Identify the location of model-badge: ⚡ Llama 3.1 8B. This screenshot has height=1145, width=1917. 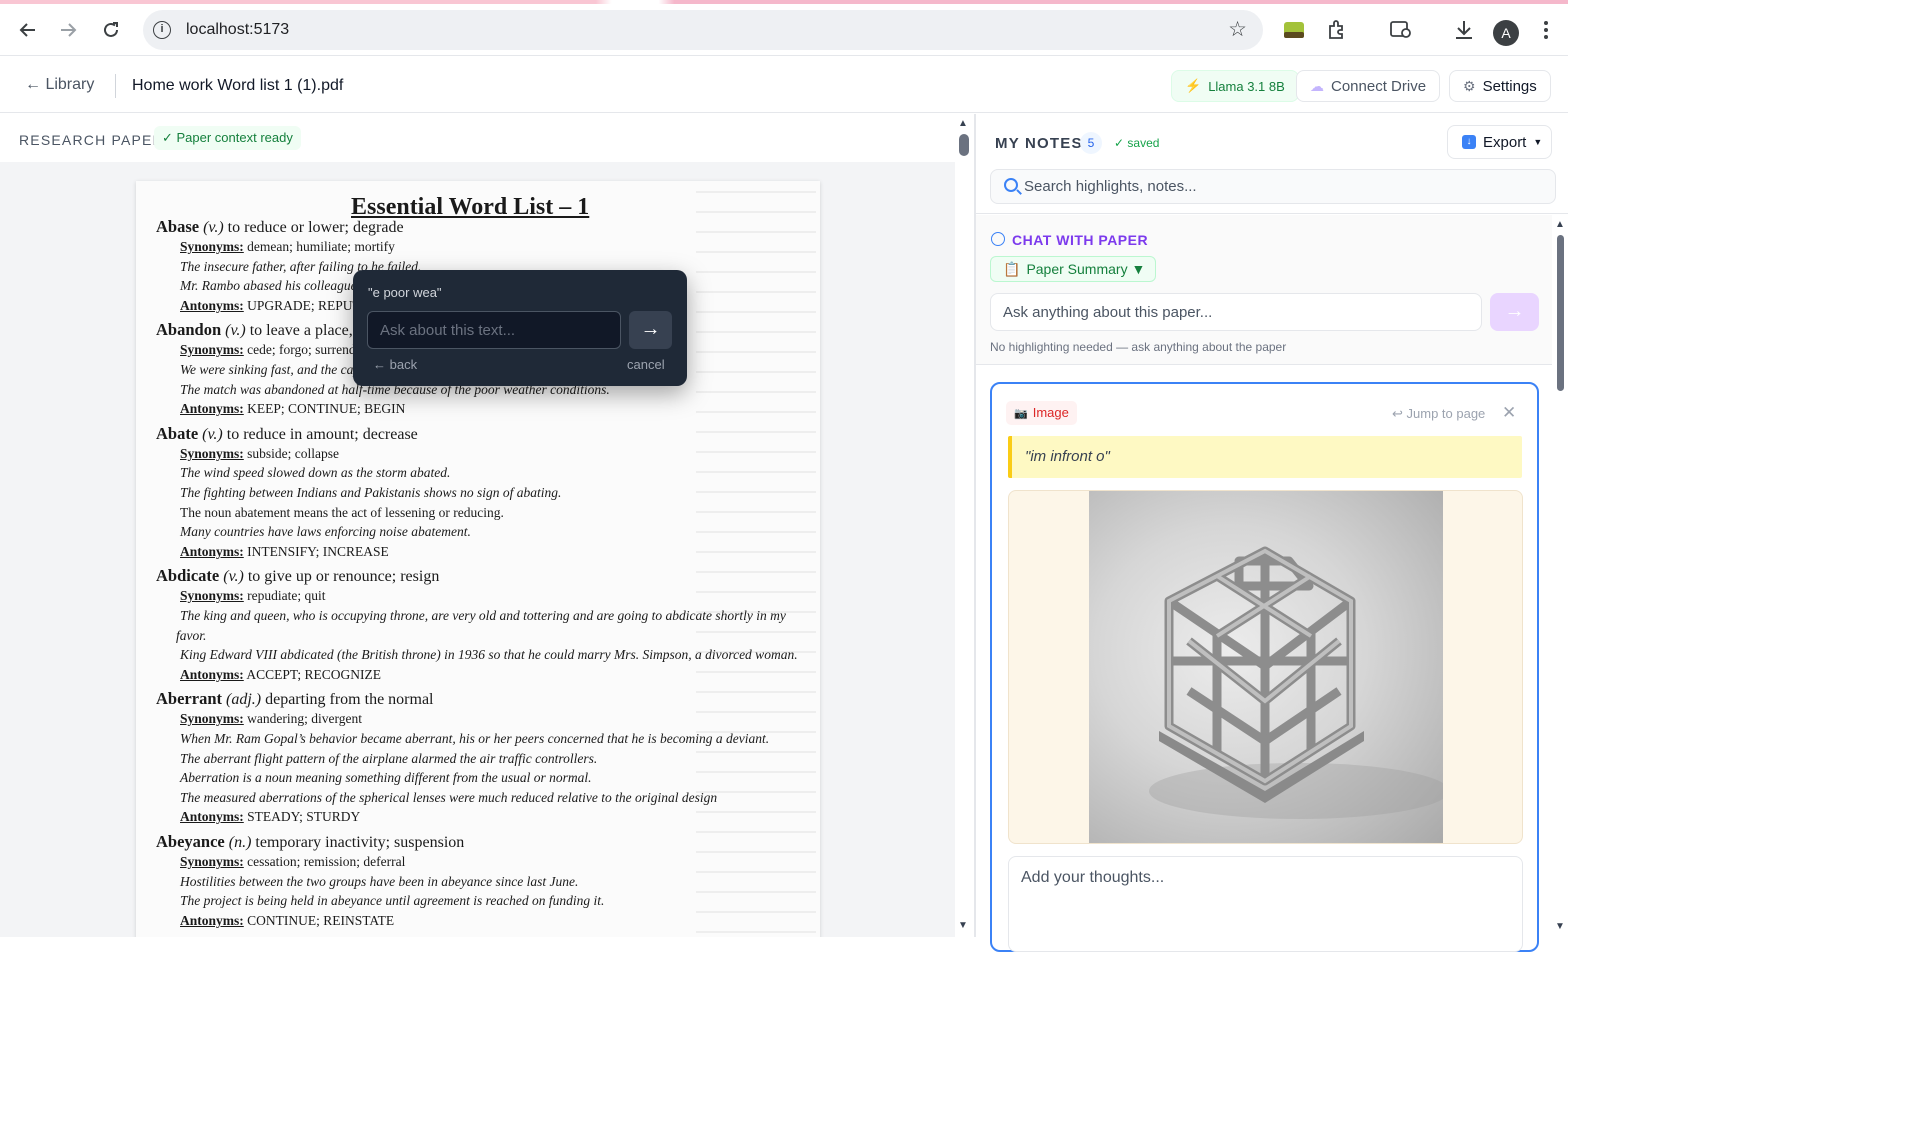
(1235, 86).